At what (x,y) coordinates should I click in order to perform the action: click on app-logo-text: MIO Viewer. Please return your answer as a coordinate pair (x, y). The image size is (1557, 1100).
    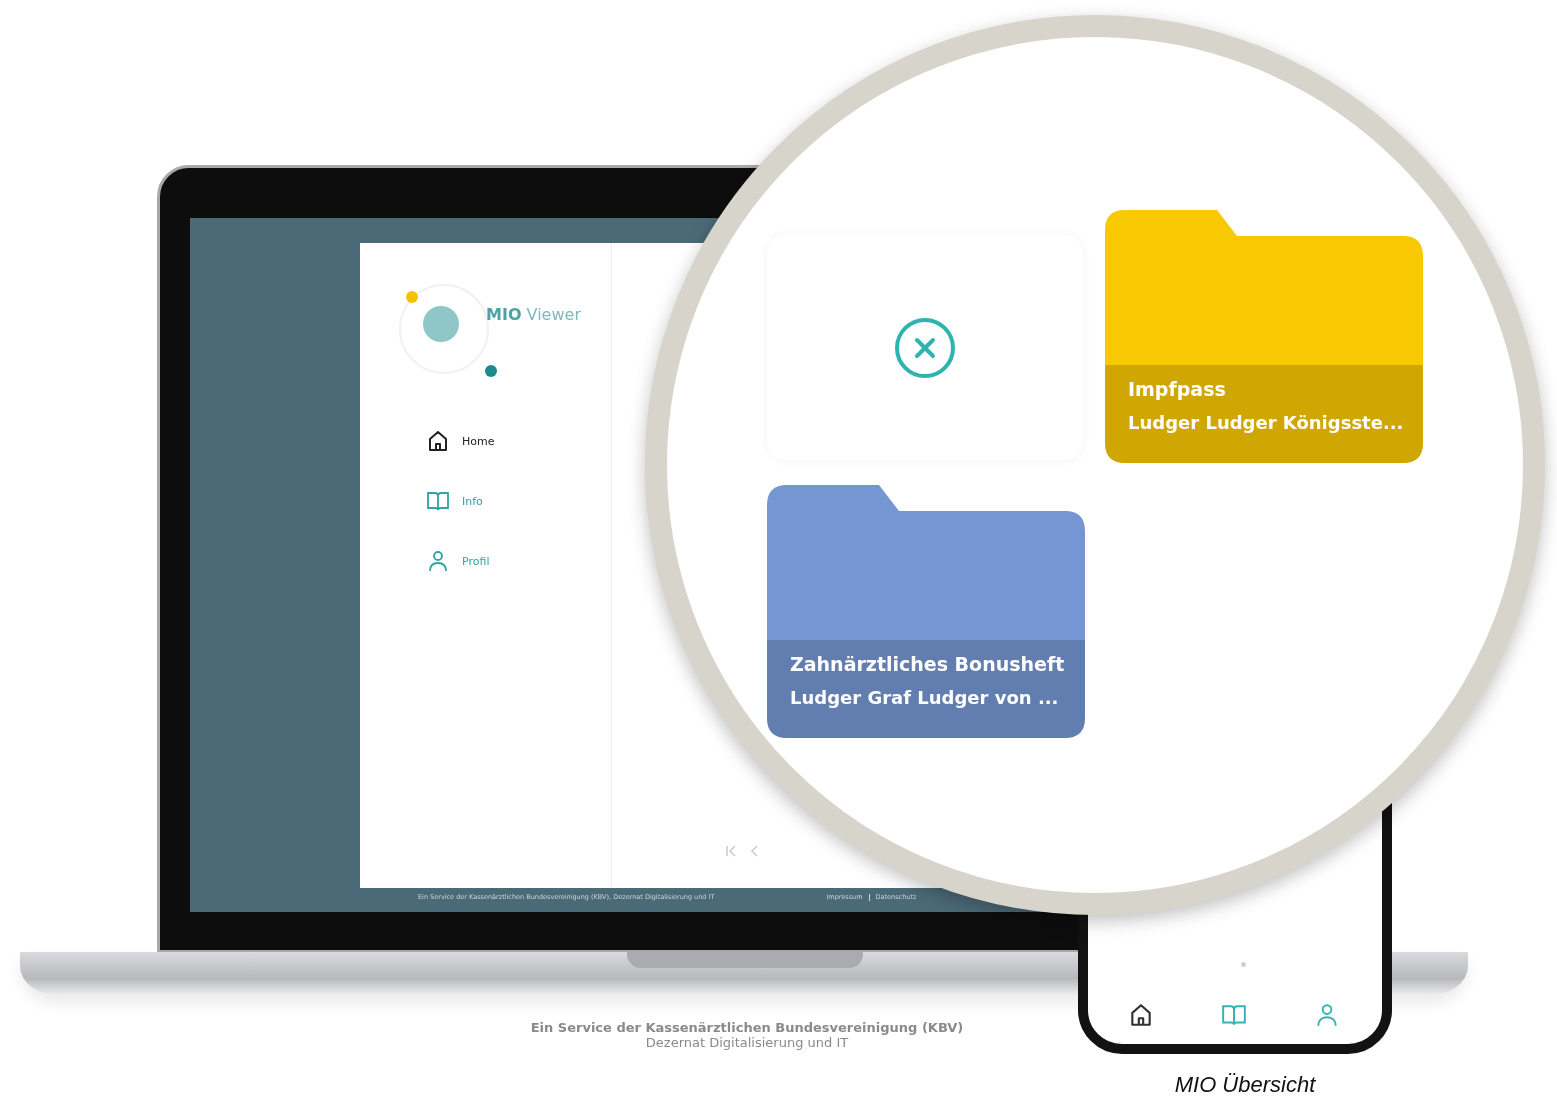
    Looking at the image, I should click on (533, 314).